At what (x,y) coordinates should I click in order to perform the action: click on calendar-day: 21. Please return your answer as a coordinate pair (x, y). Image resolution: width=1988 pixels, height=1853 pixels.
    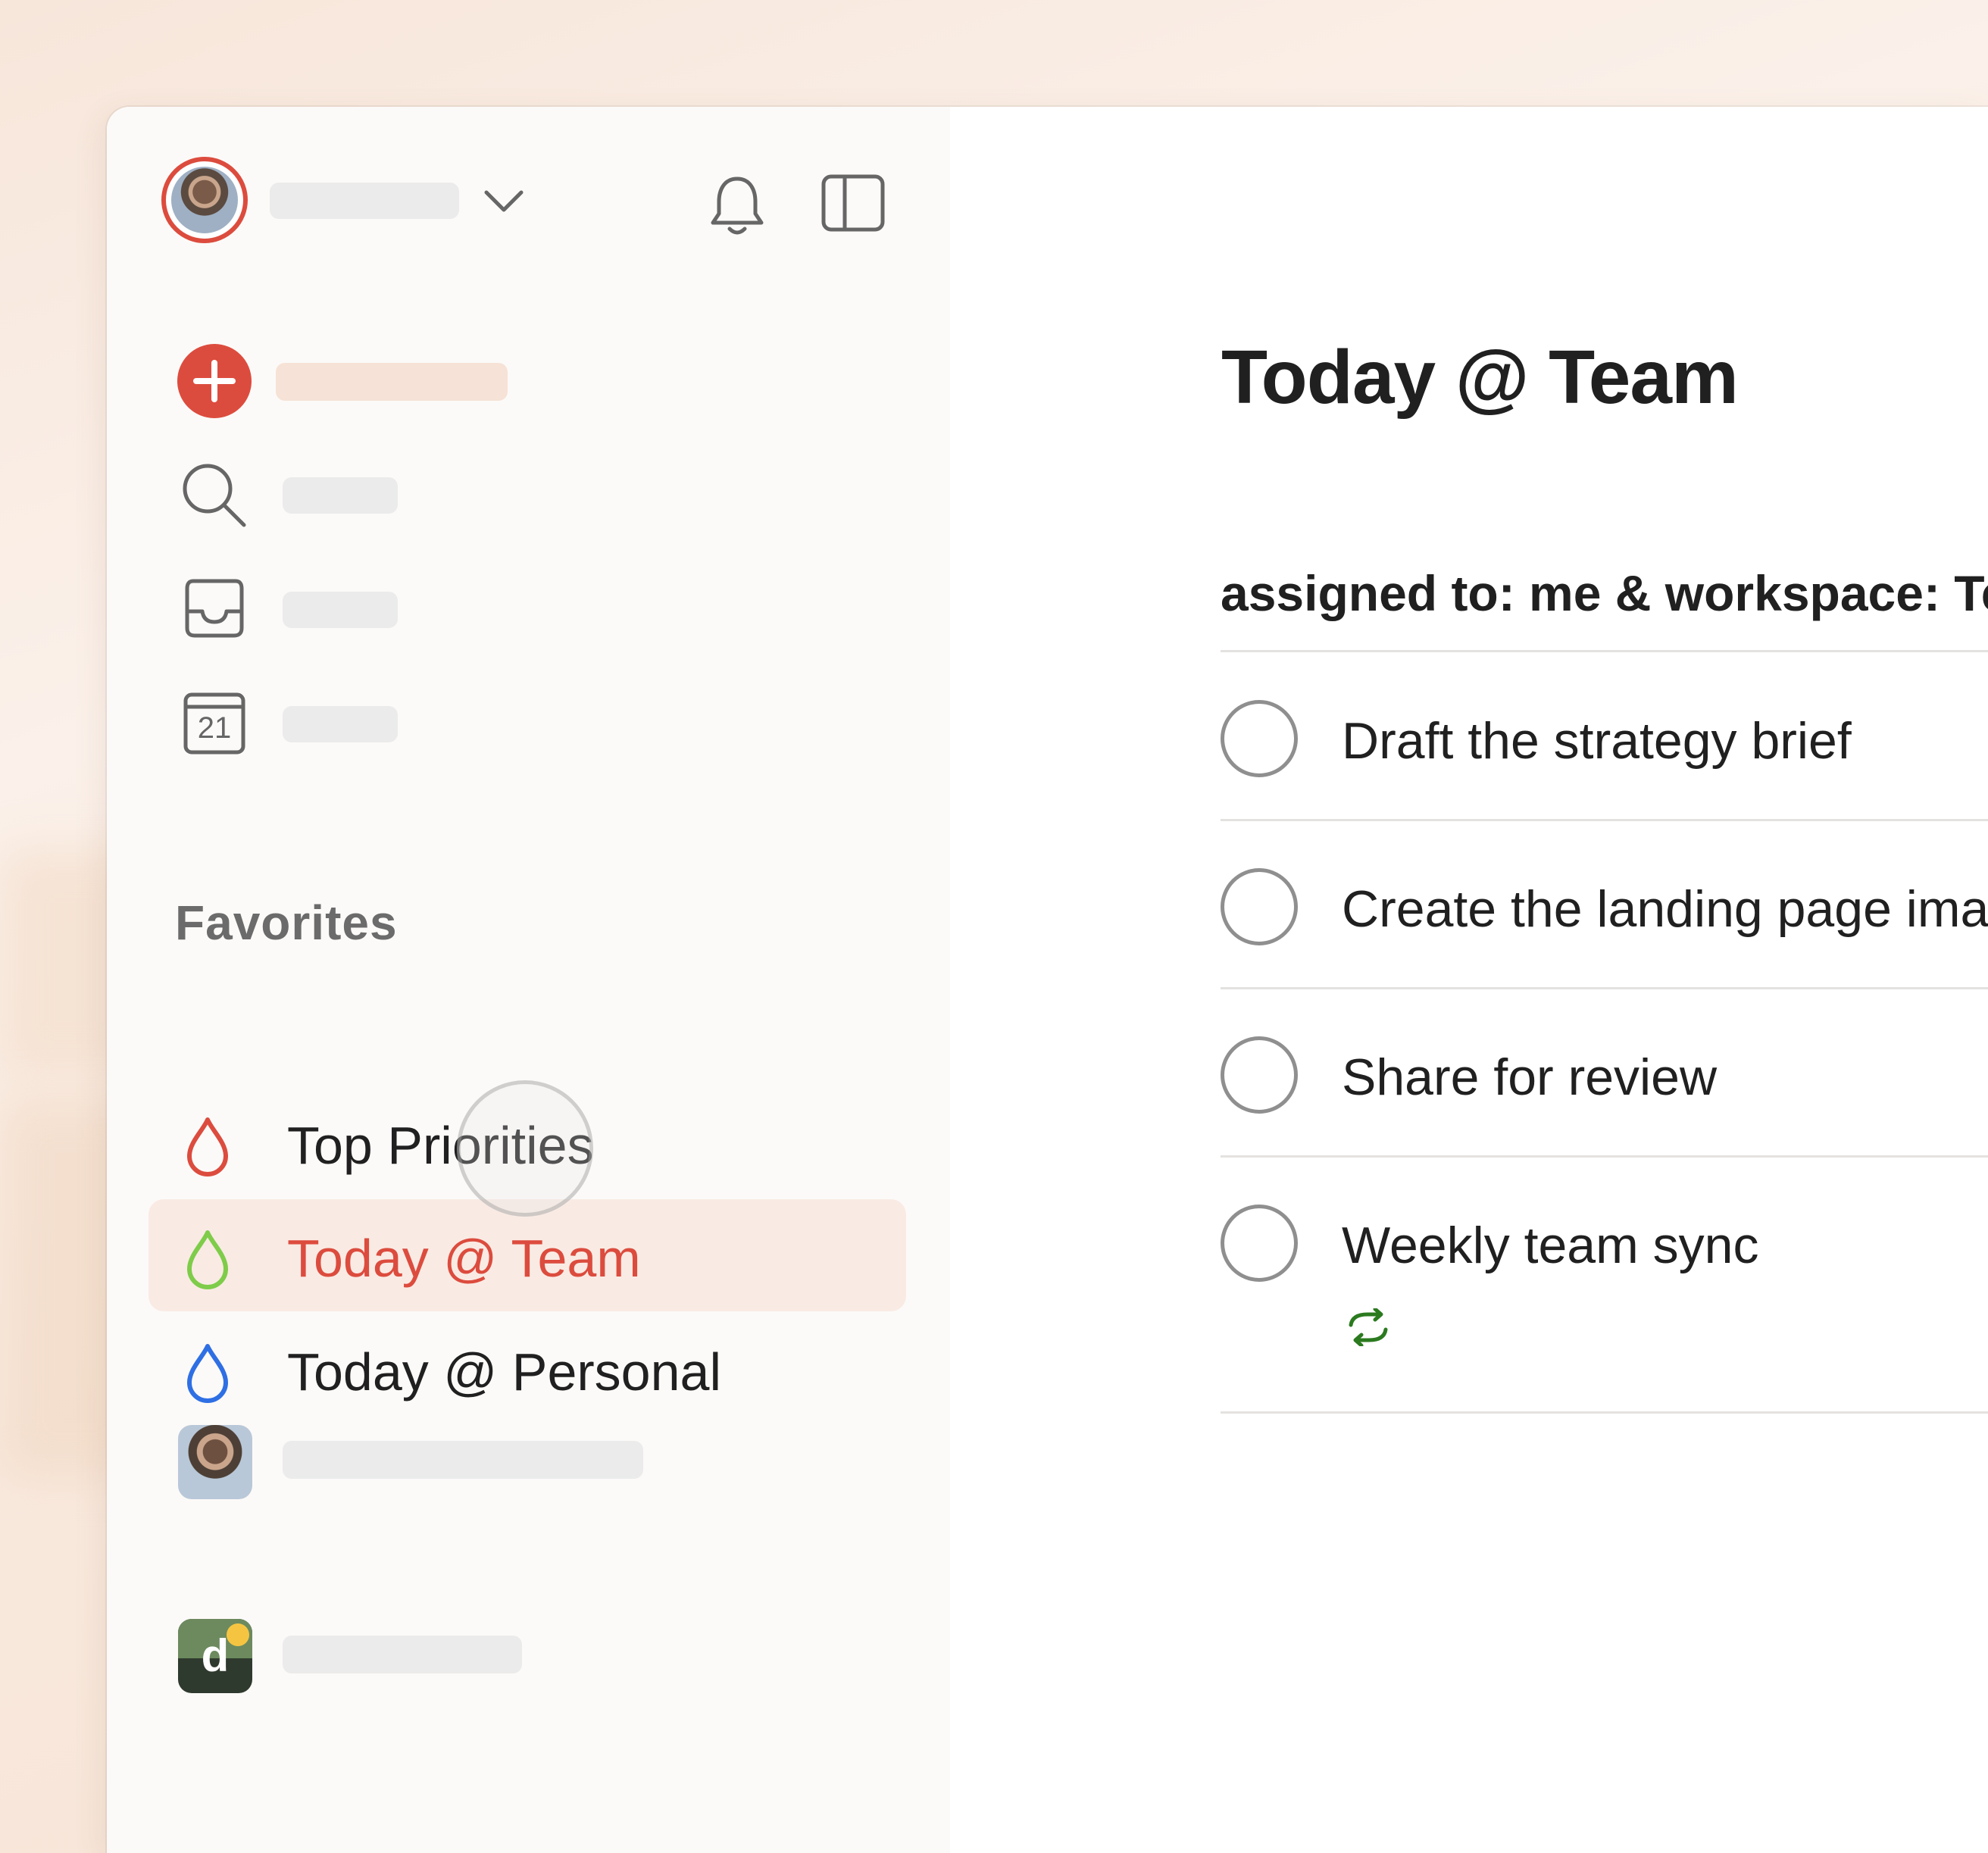
    Looking at the image, I should click on (214, 728).